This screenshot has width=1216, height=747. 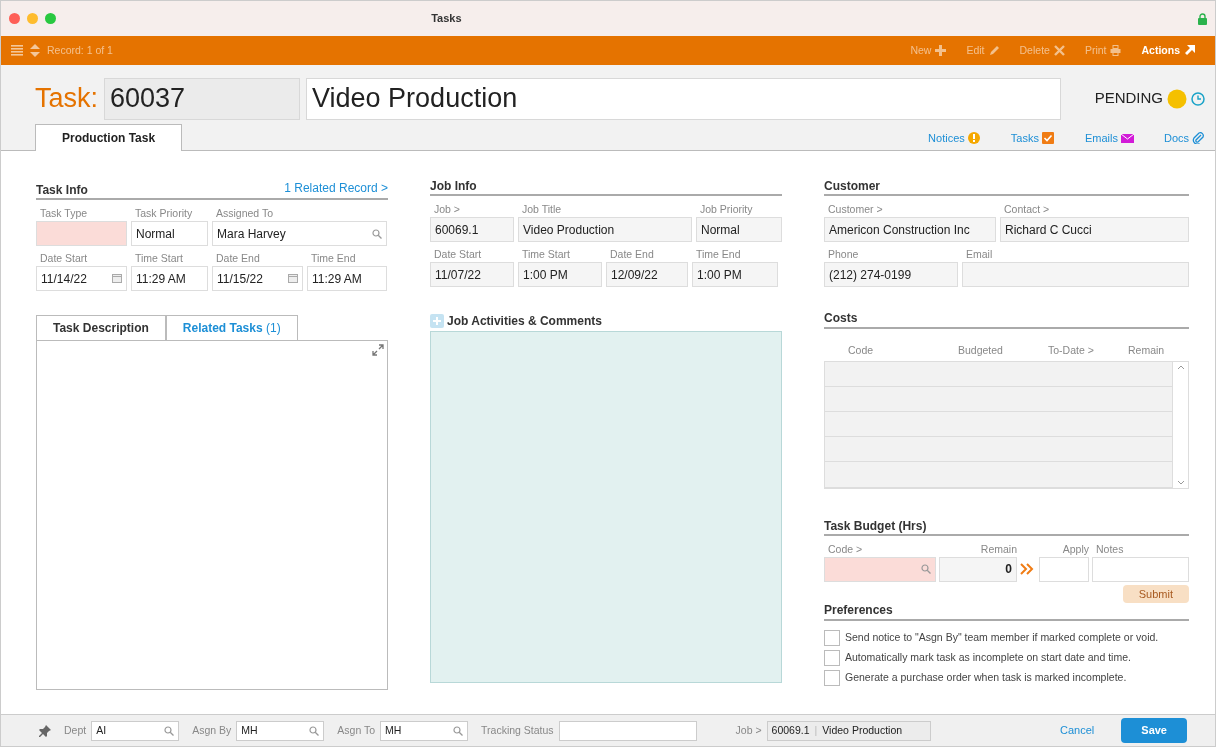 I want to click on field-label: Email, so click(x=979, y=255).